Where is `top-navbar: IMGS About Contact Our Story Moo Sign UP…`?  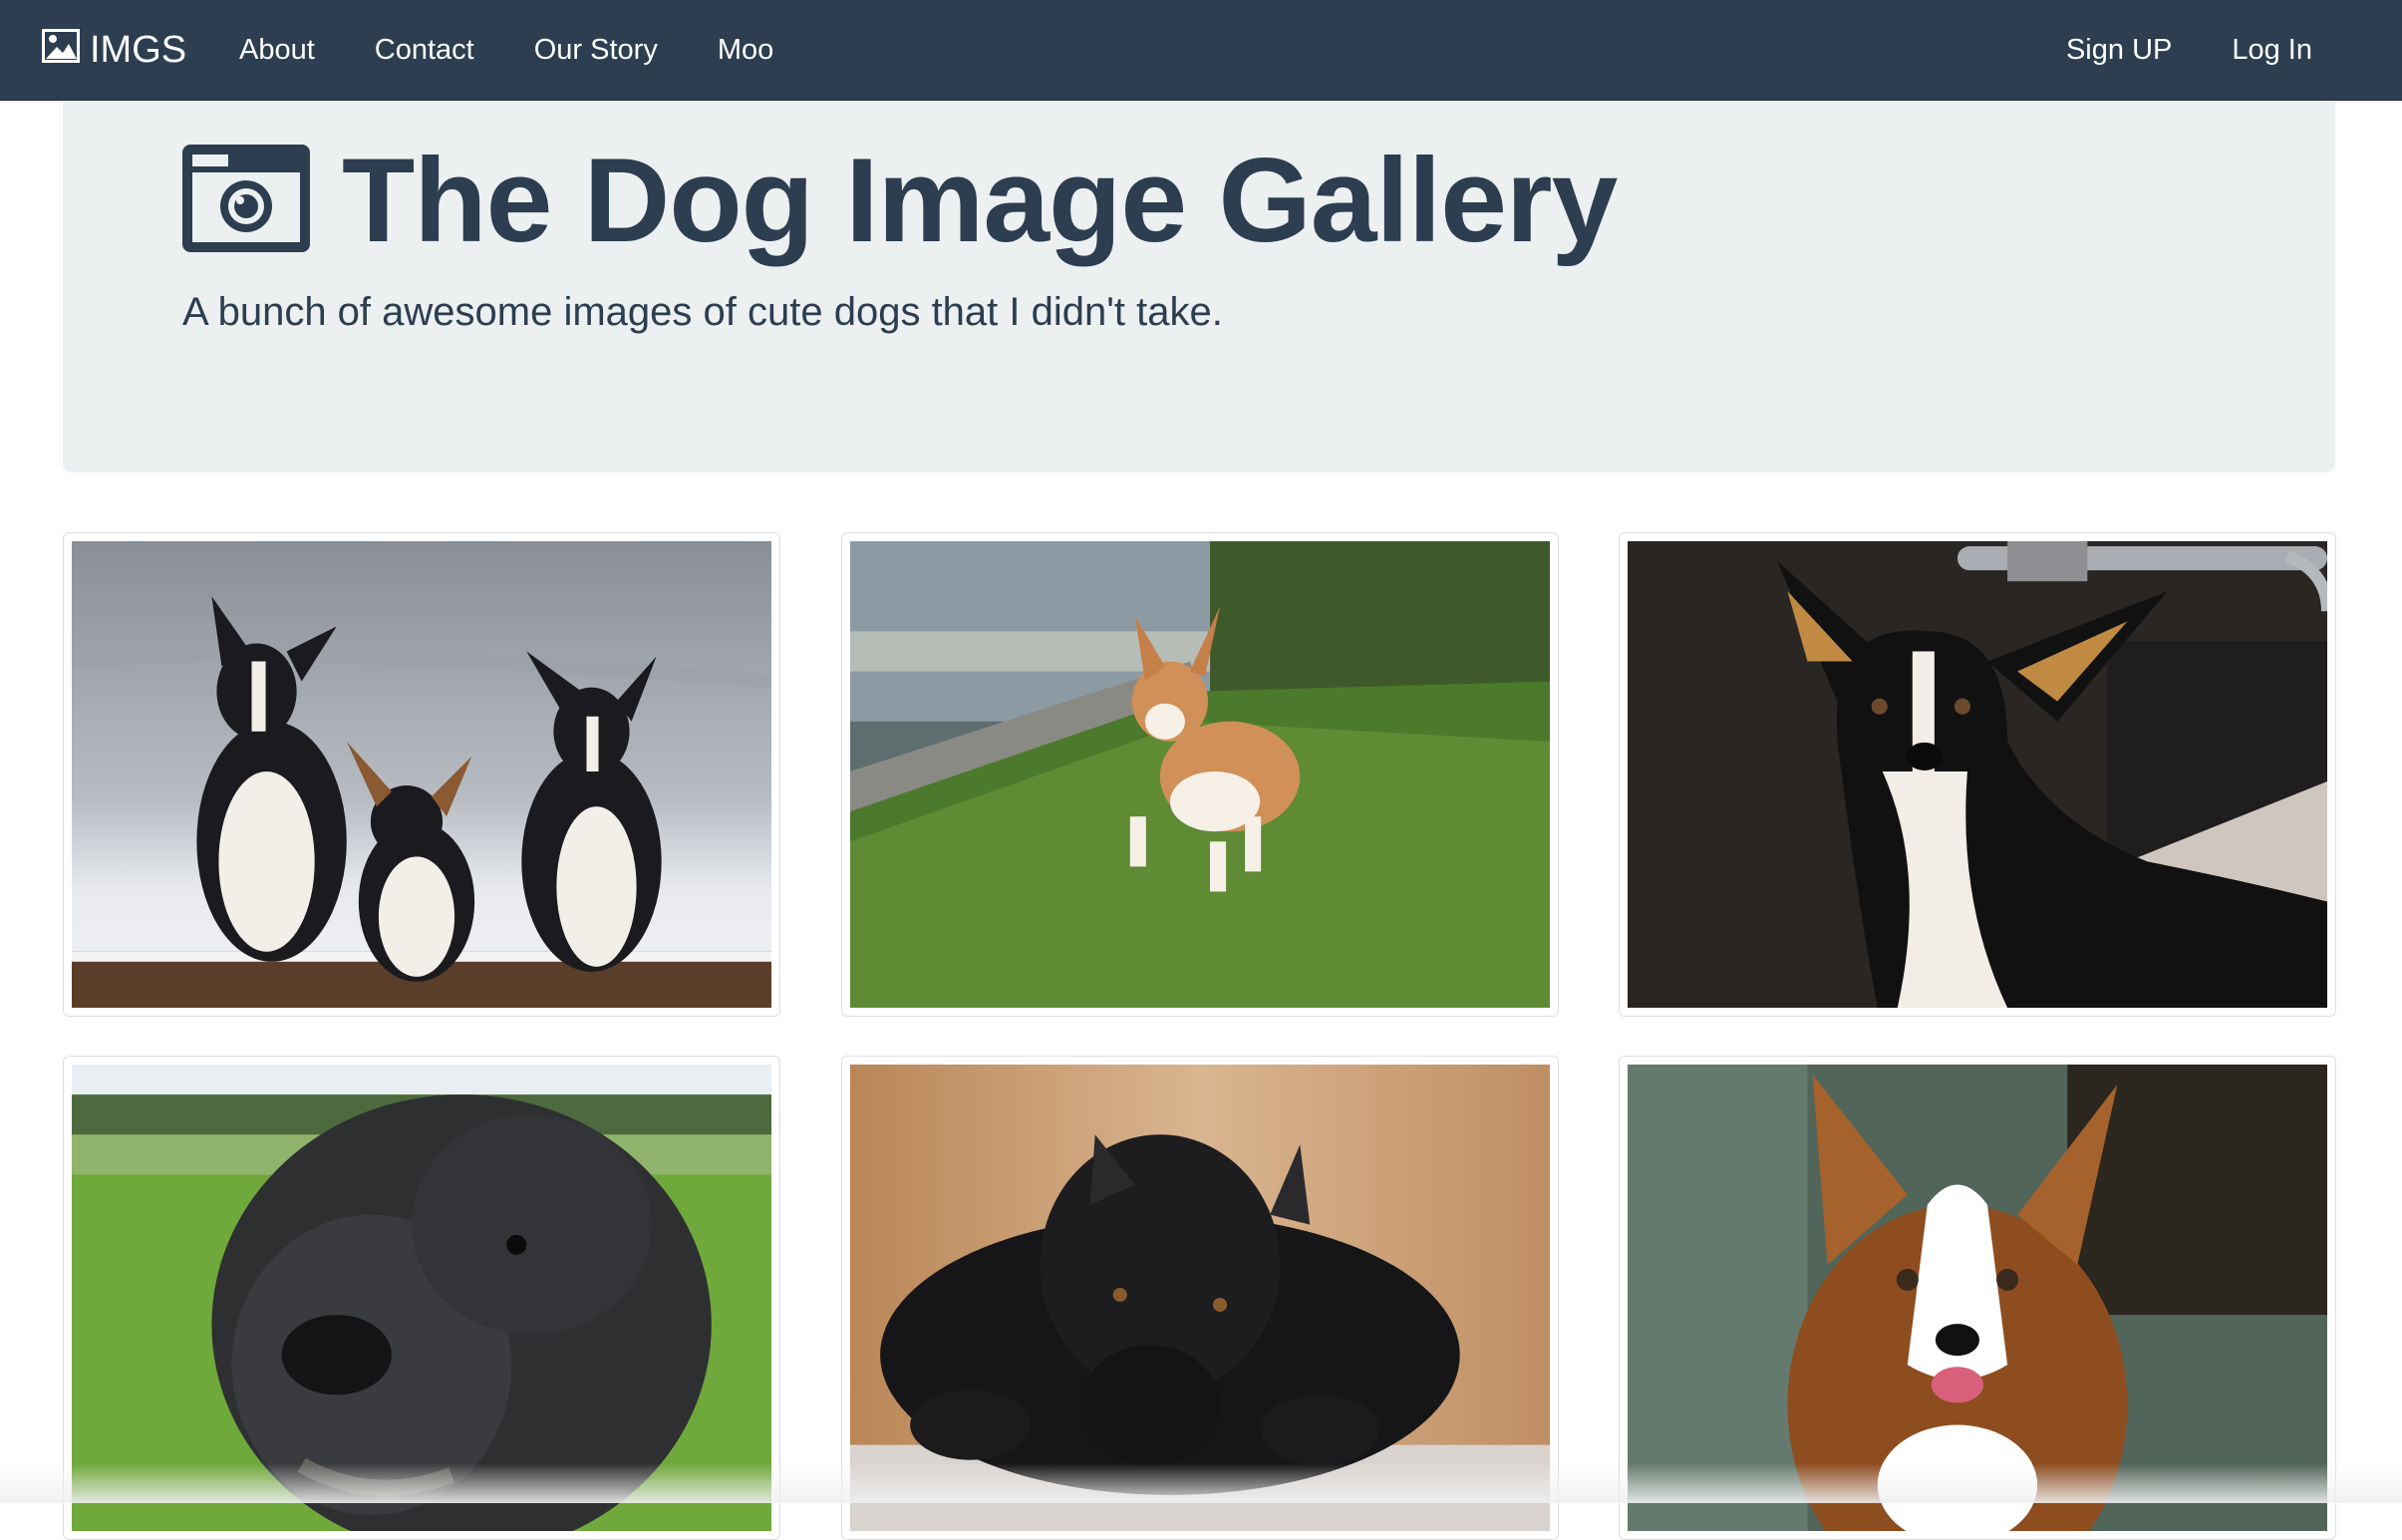 top-navbar: IMGS About Contact Our Story Moo Sign UP… is located at coordinates (1201, 51).